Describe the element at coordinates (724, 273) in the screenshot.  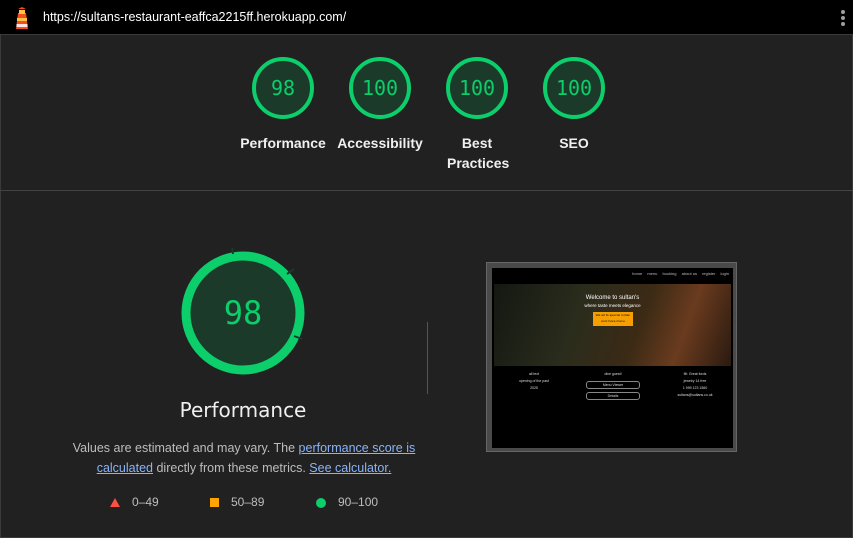
I see `thumb-nav-item: login` at that location.